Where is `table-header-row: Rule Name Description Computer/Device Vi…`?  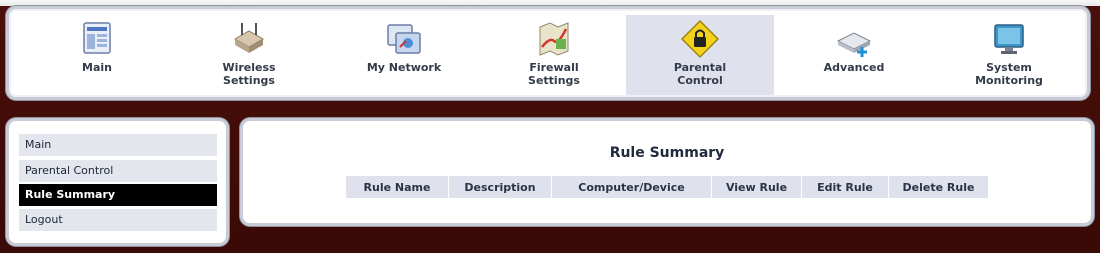 table-header-row: Rule Name Description Computer/Device Vi… is located at coordinates (667, 187).